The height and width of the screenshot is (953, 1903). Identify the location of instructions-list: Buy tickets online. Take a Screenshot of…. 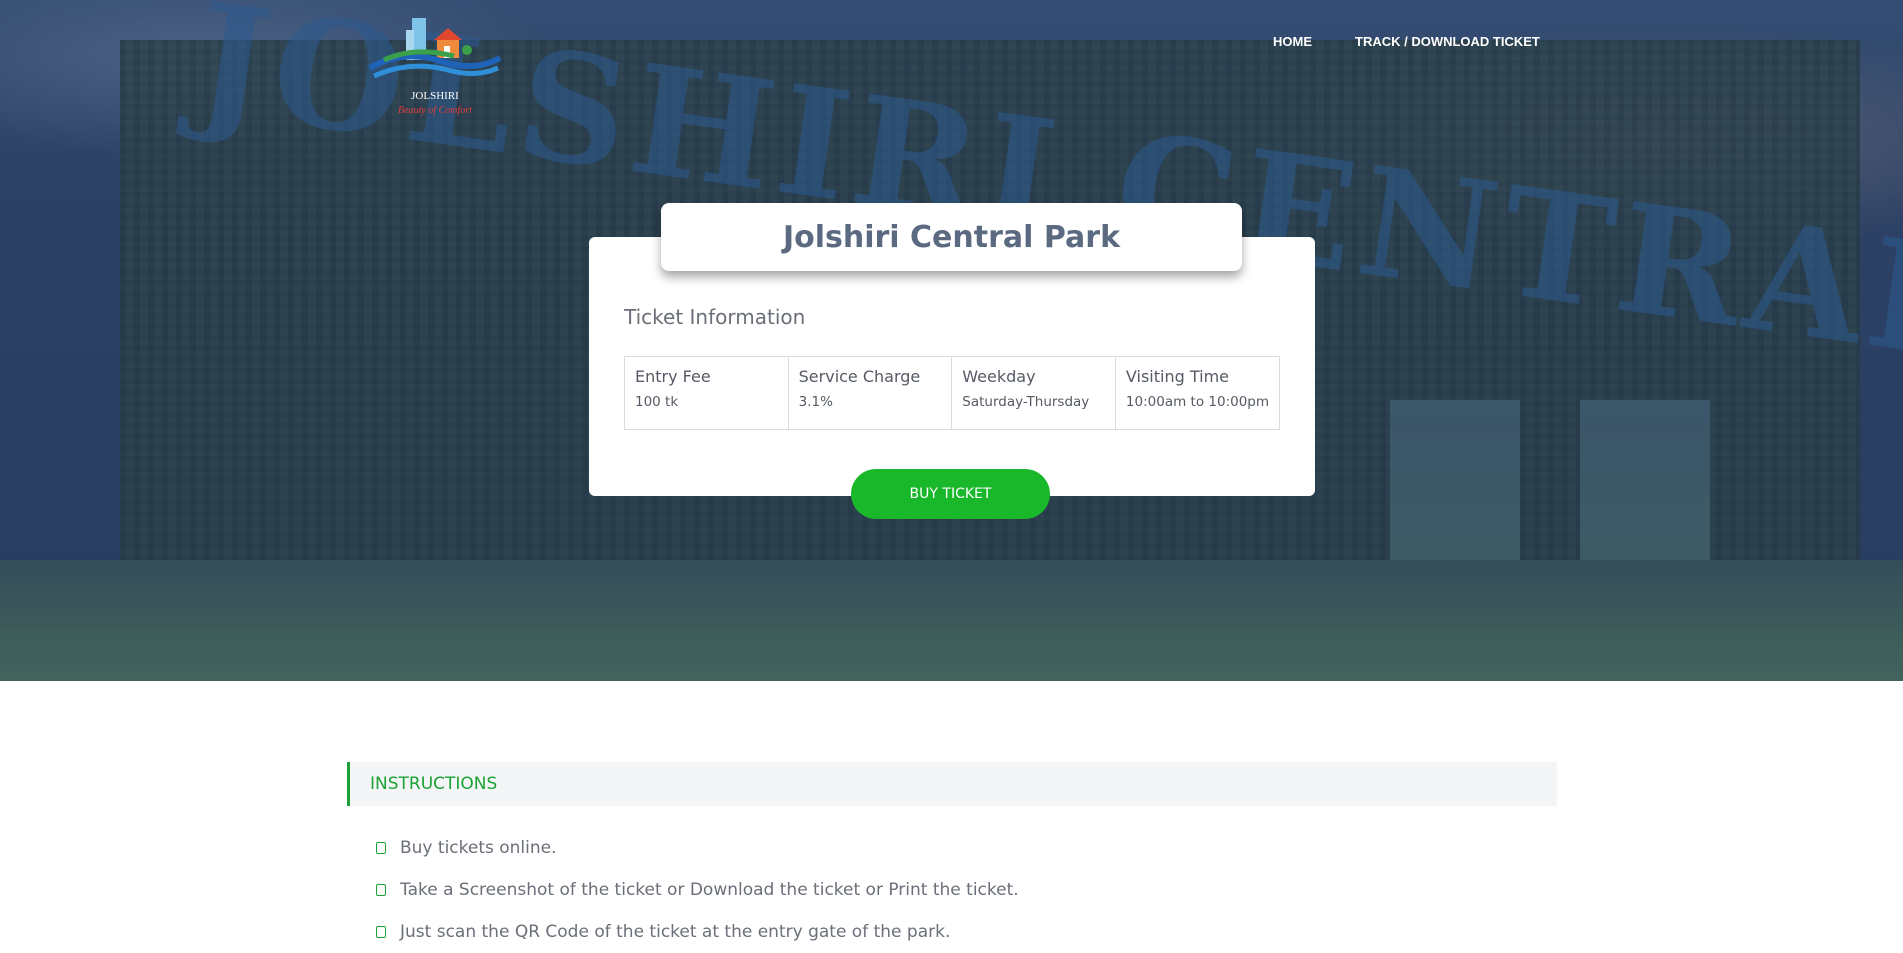
(697, 890).